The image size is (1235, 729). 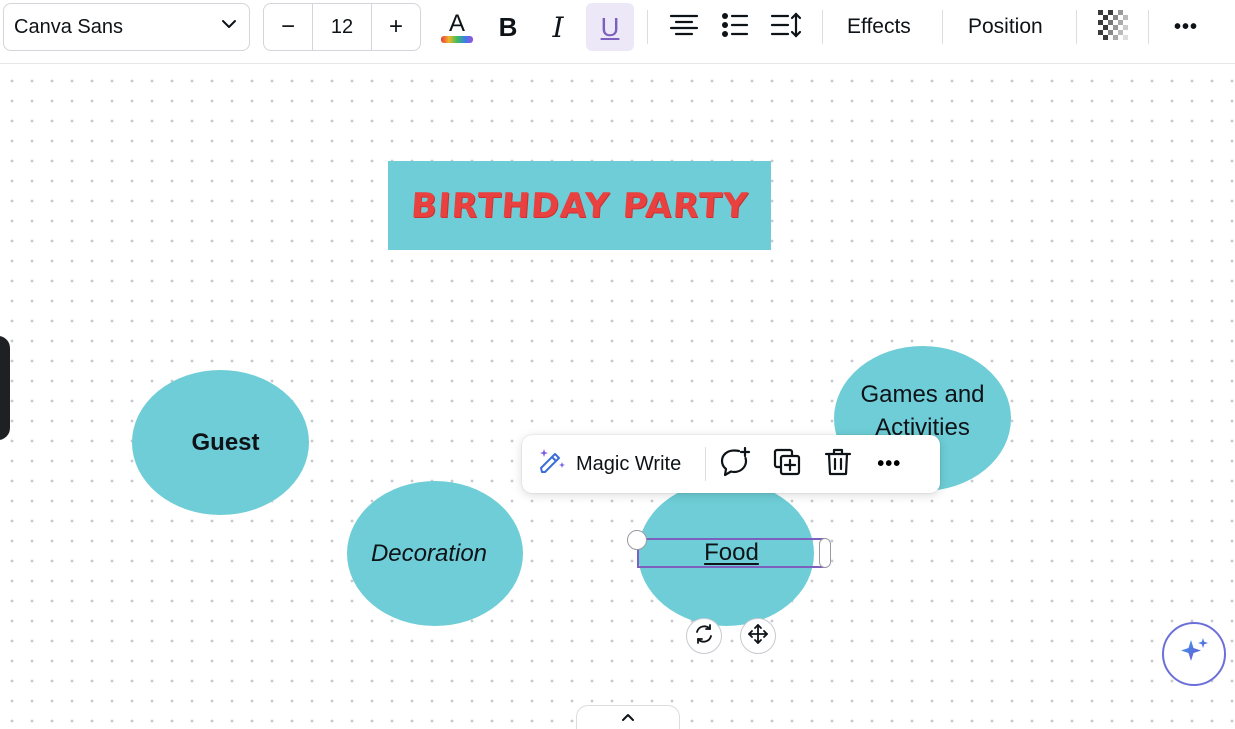 I want to click on font-family-value: Canva Sans, so click(x=68, y=26).